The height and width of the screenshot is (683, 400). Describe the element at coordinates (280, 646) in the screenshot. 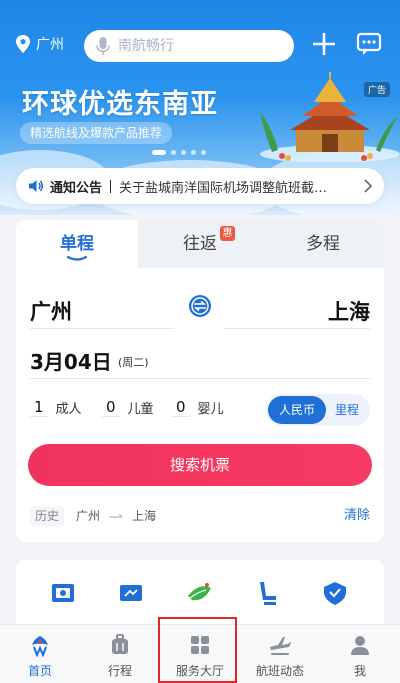

I see `plane-icon` at that location.